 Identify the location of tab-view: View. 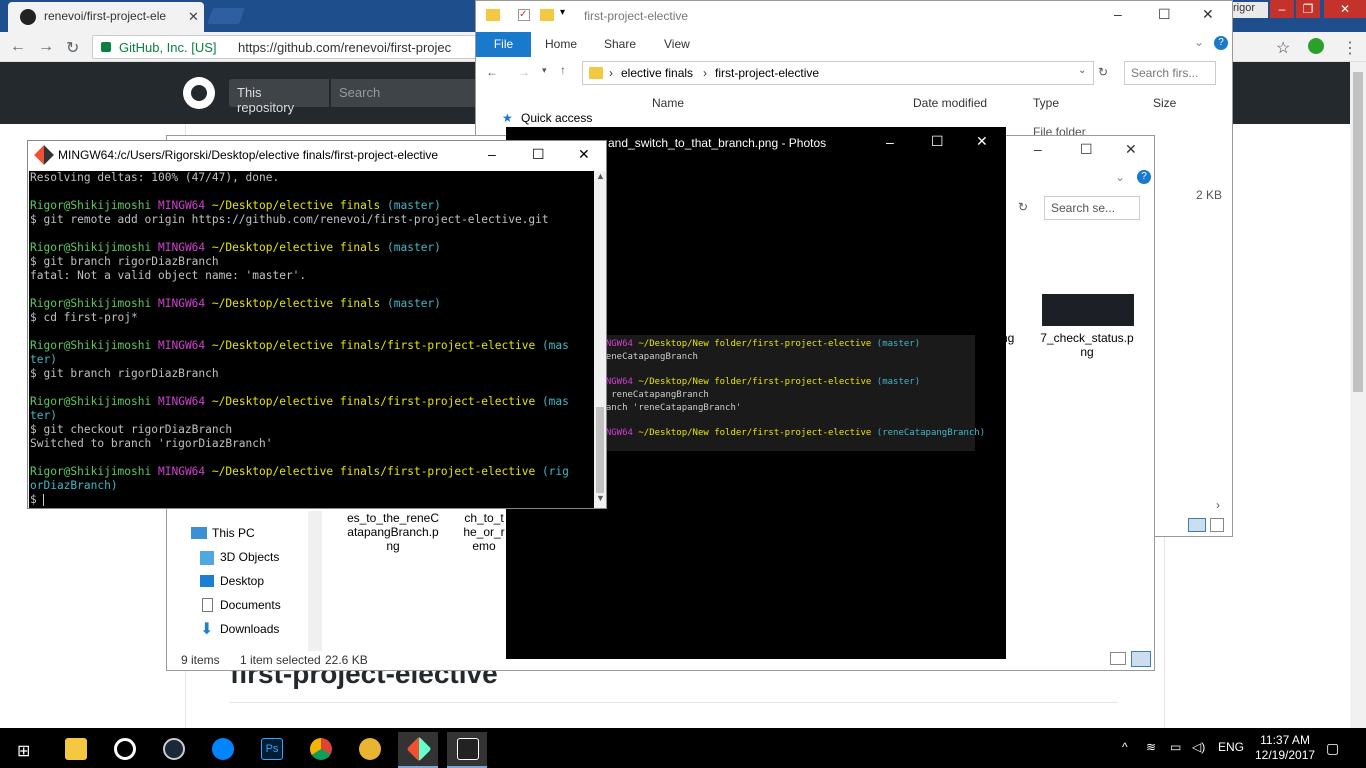
(677, 44).